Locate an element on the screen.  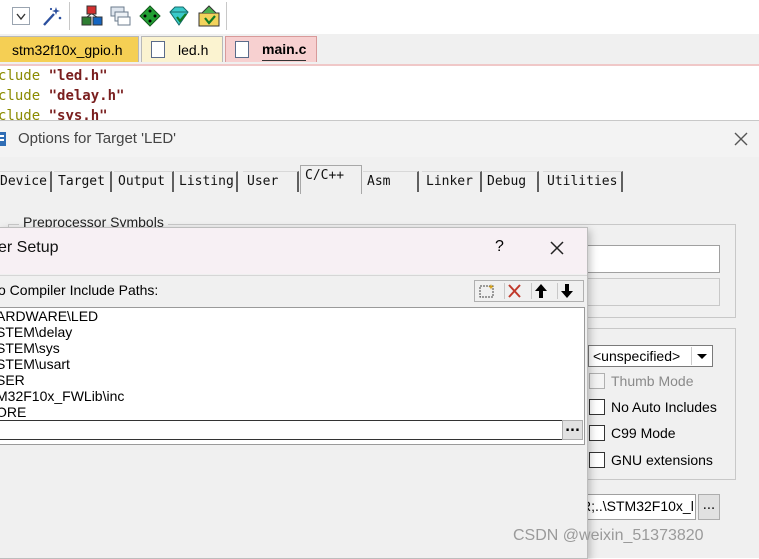
warnings-select-value: <unspecified> is located at coordinates (637, 356).